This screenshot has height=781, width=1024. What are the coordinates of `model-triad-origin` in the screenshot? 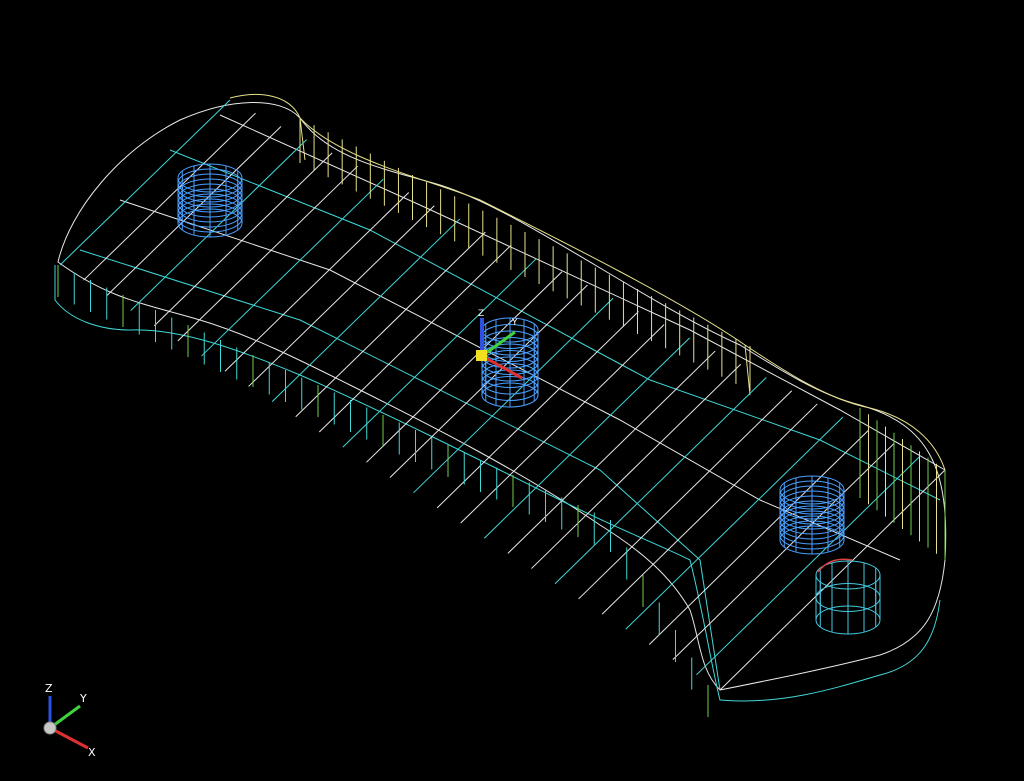 It's located at (481, 355).